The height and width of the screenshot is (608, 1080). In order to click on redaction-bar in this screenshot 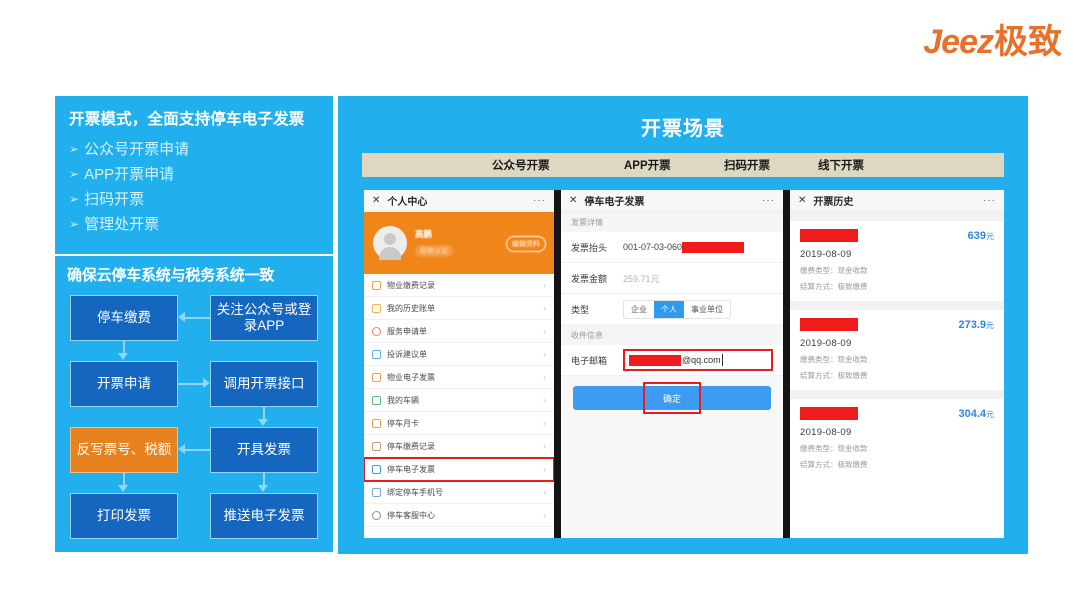, I will do `click(713, 247)`.